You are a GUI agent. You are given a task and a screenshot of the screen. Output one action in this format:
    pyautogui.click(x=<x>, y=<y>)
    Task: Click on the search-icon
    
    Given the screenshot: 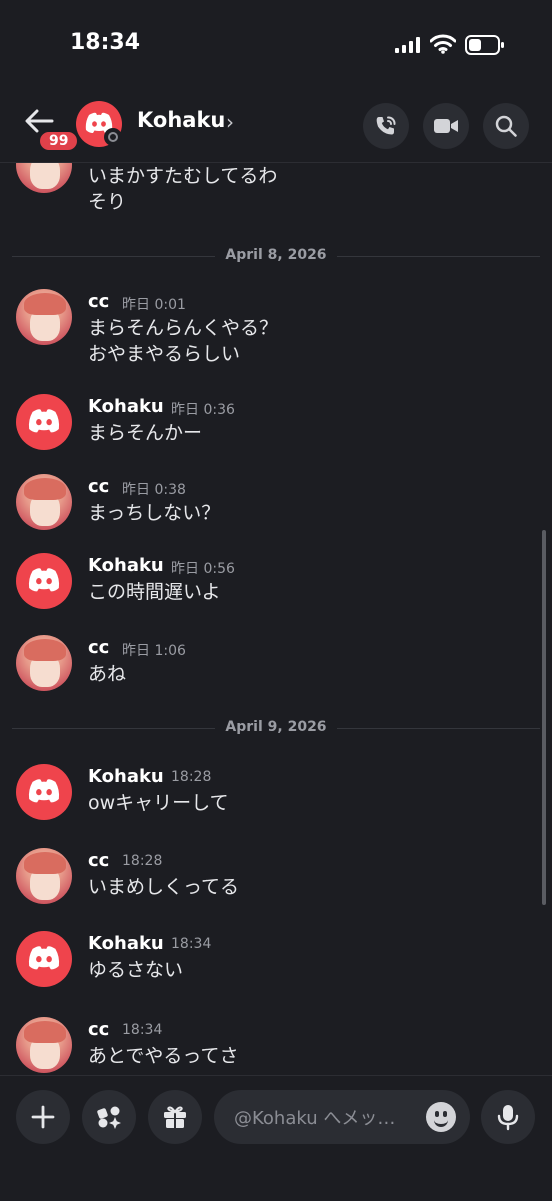 What is the action you would take?
    pyautogui.click(x=506, y=126)
    